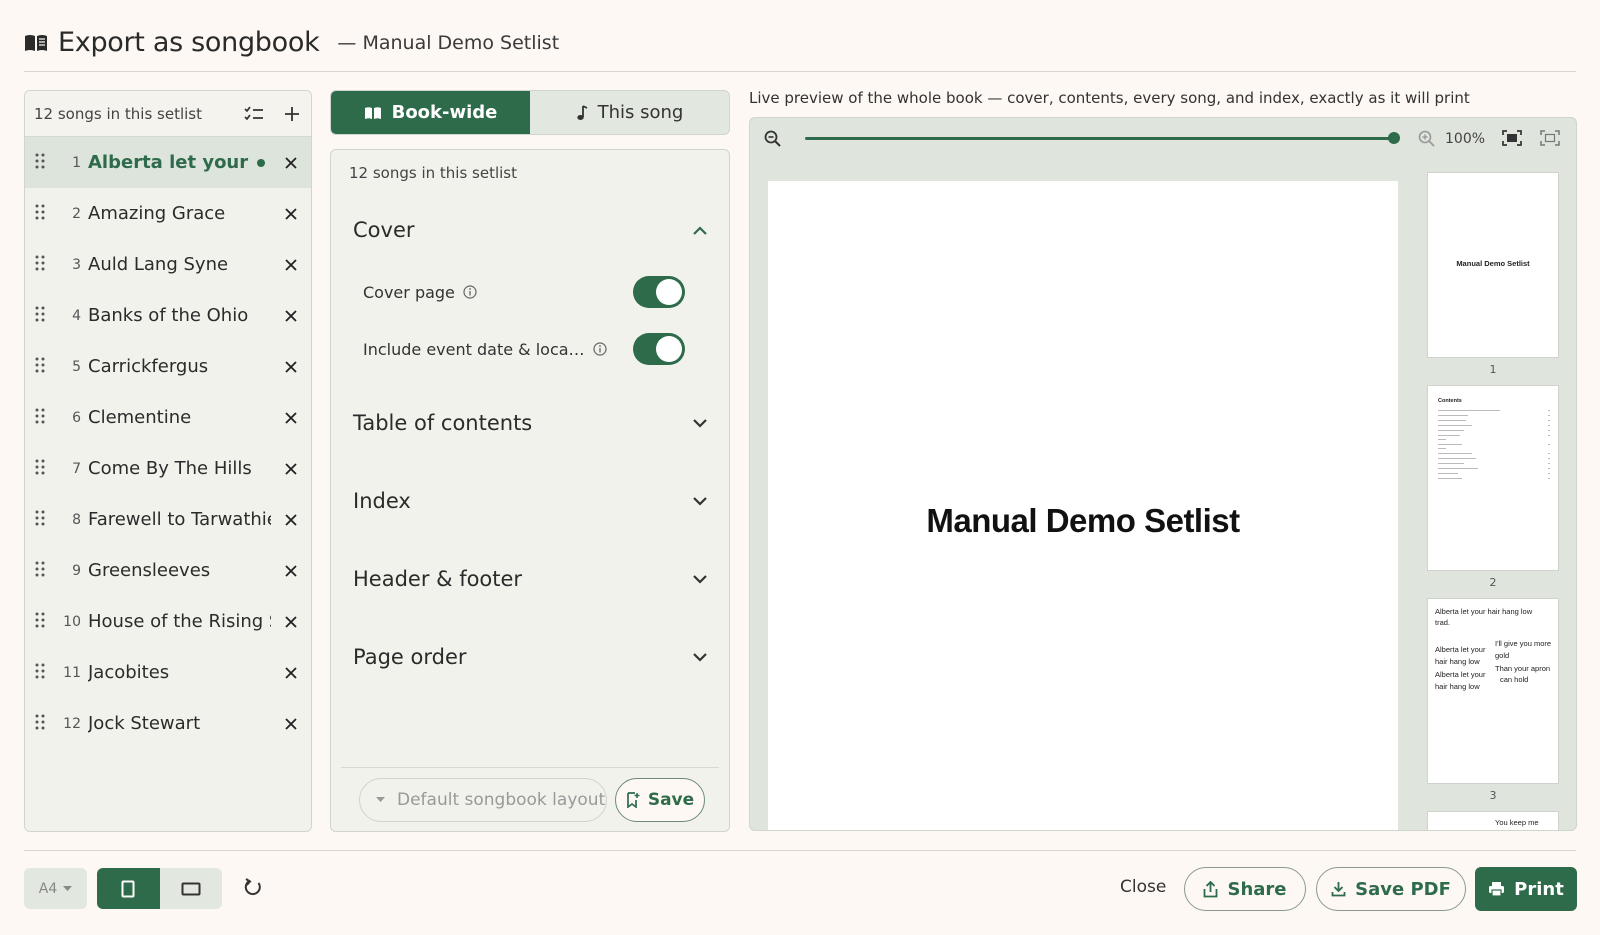 The width and height of the screenshot is (1600, 935). I want to click on preview-toolbar: 100%, so click(1163, 138).